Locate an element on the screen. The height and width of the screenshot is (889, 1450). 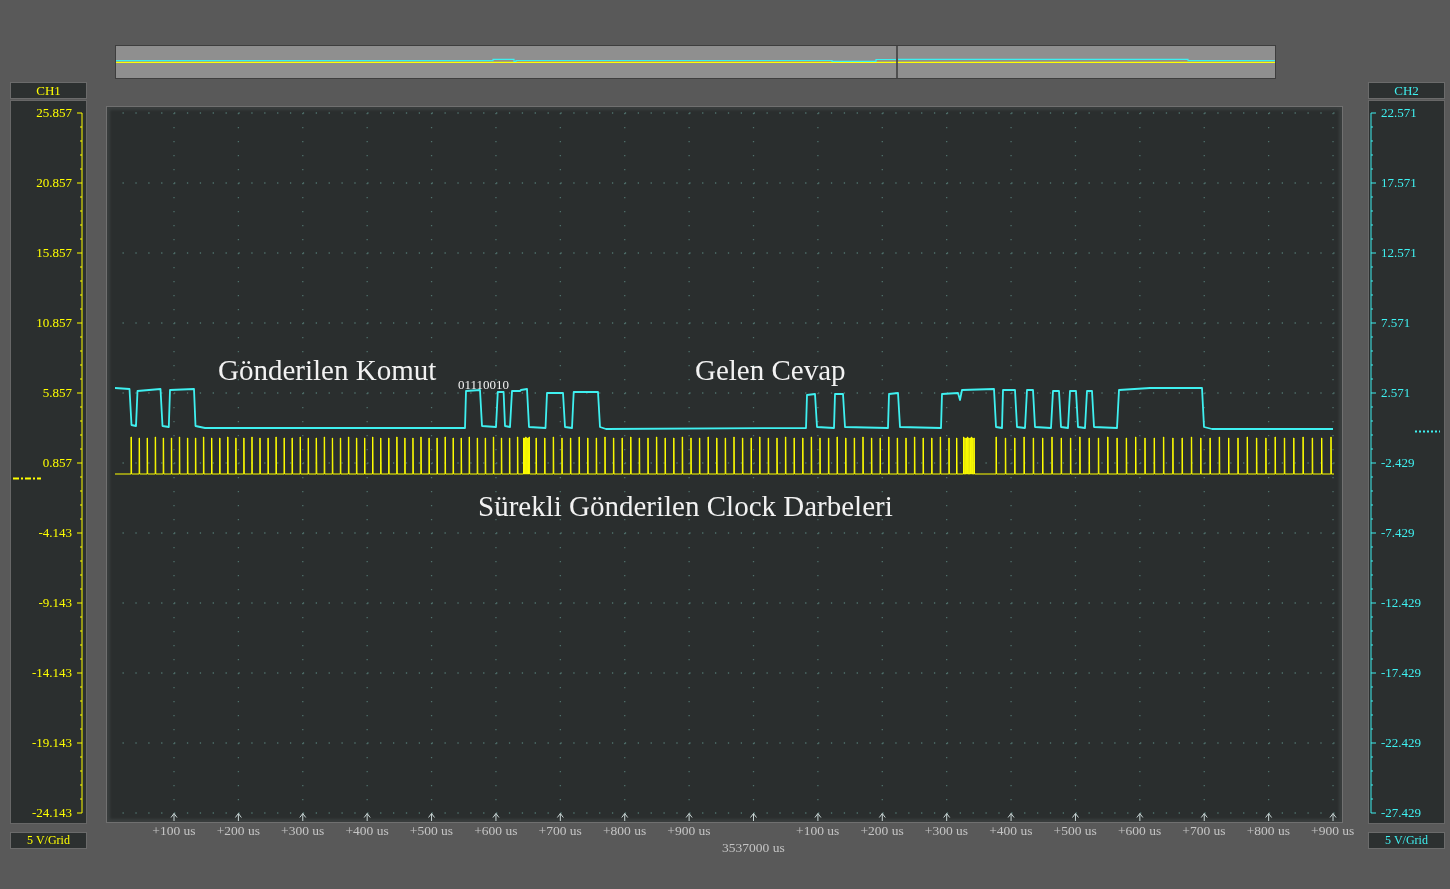
axis-value-label: -12.429 is located at coordinates (1401, 603).